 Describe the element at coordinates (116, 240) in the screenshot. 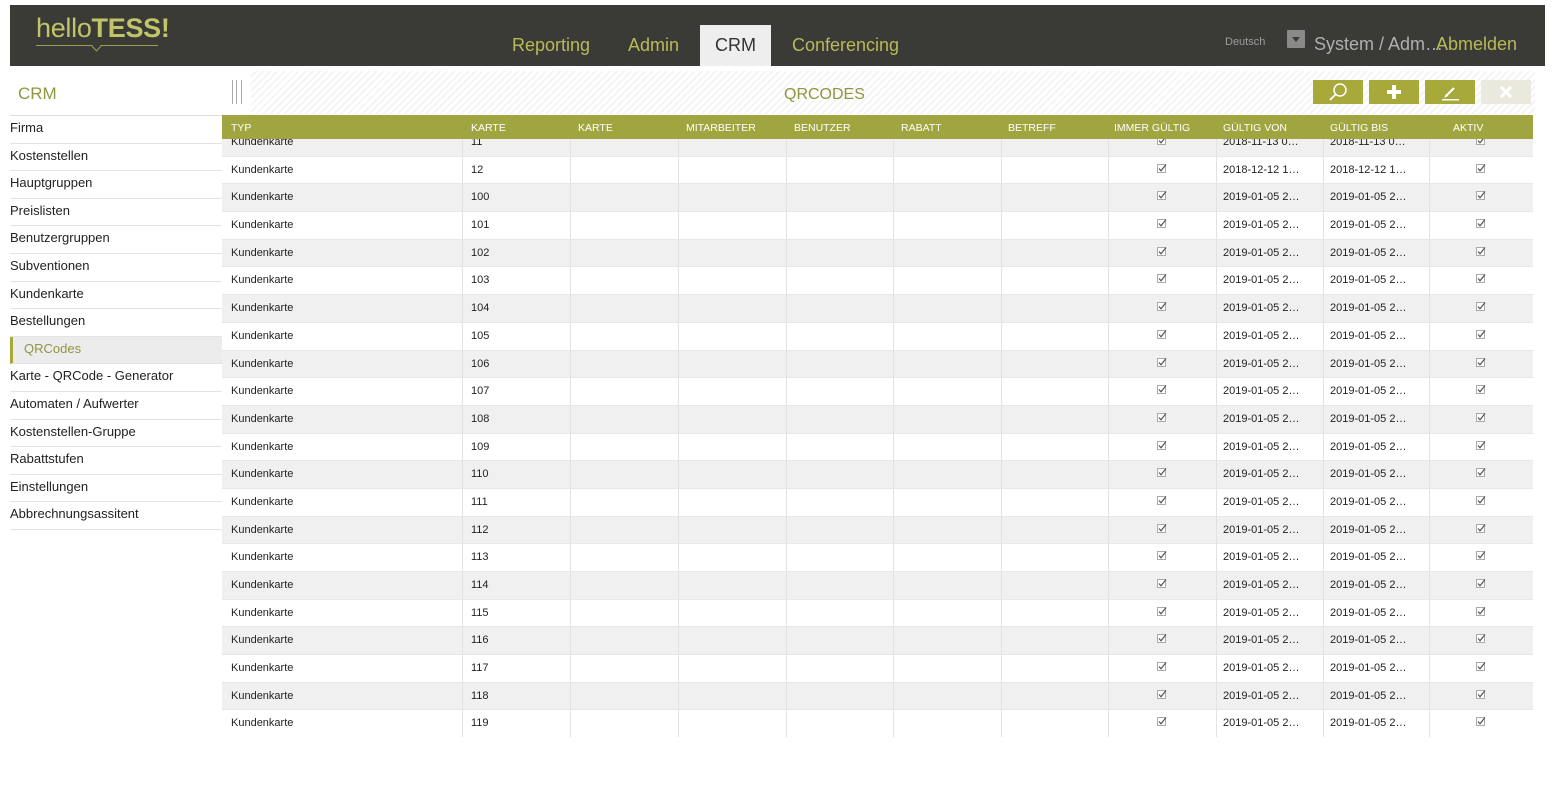

I see `sidebar-item-benutzergruppen: Benutzergruppen` at that location.